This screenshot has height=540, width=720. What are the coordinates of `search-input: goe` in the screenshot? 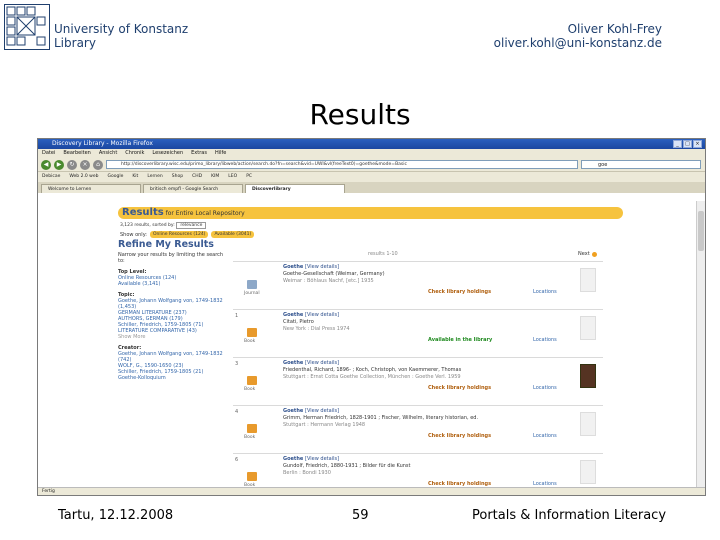 It's located at (641, 164).